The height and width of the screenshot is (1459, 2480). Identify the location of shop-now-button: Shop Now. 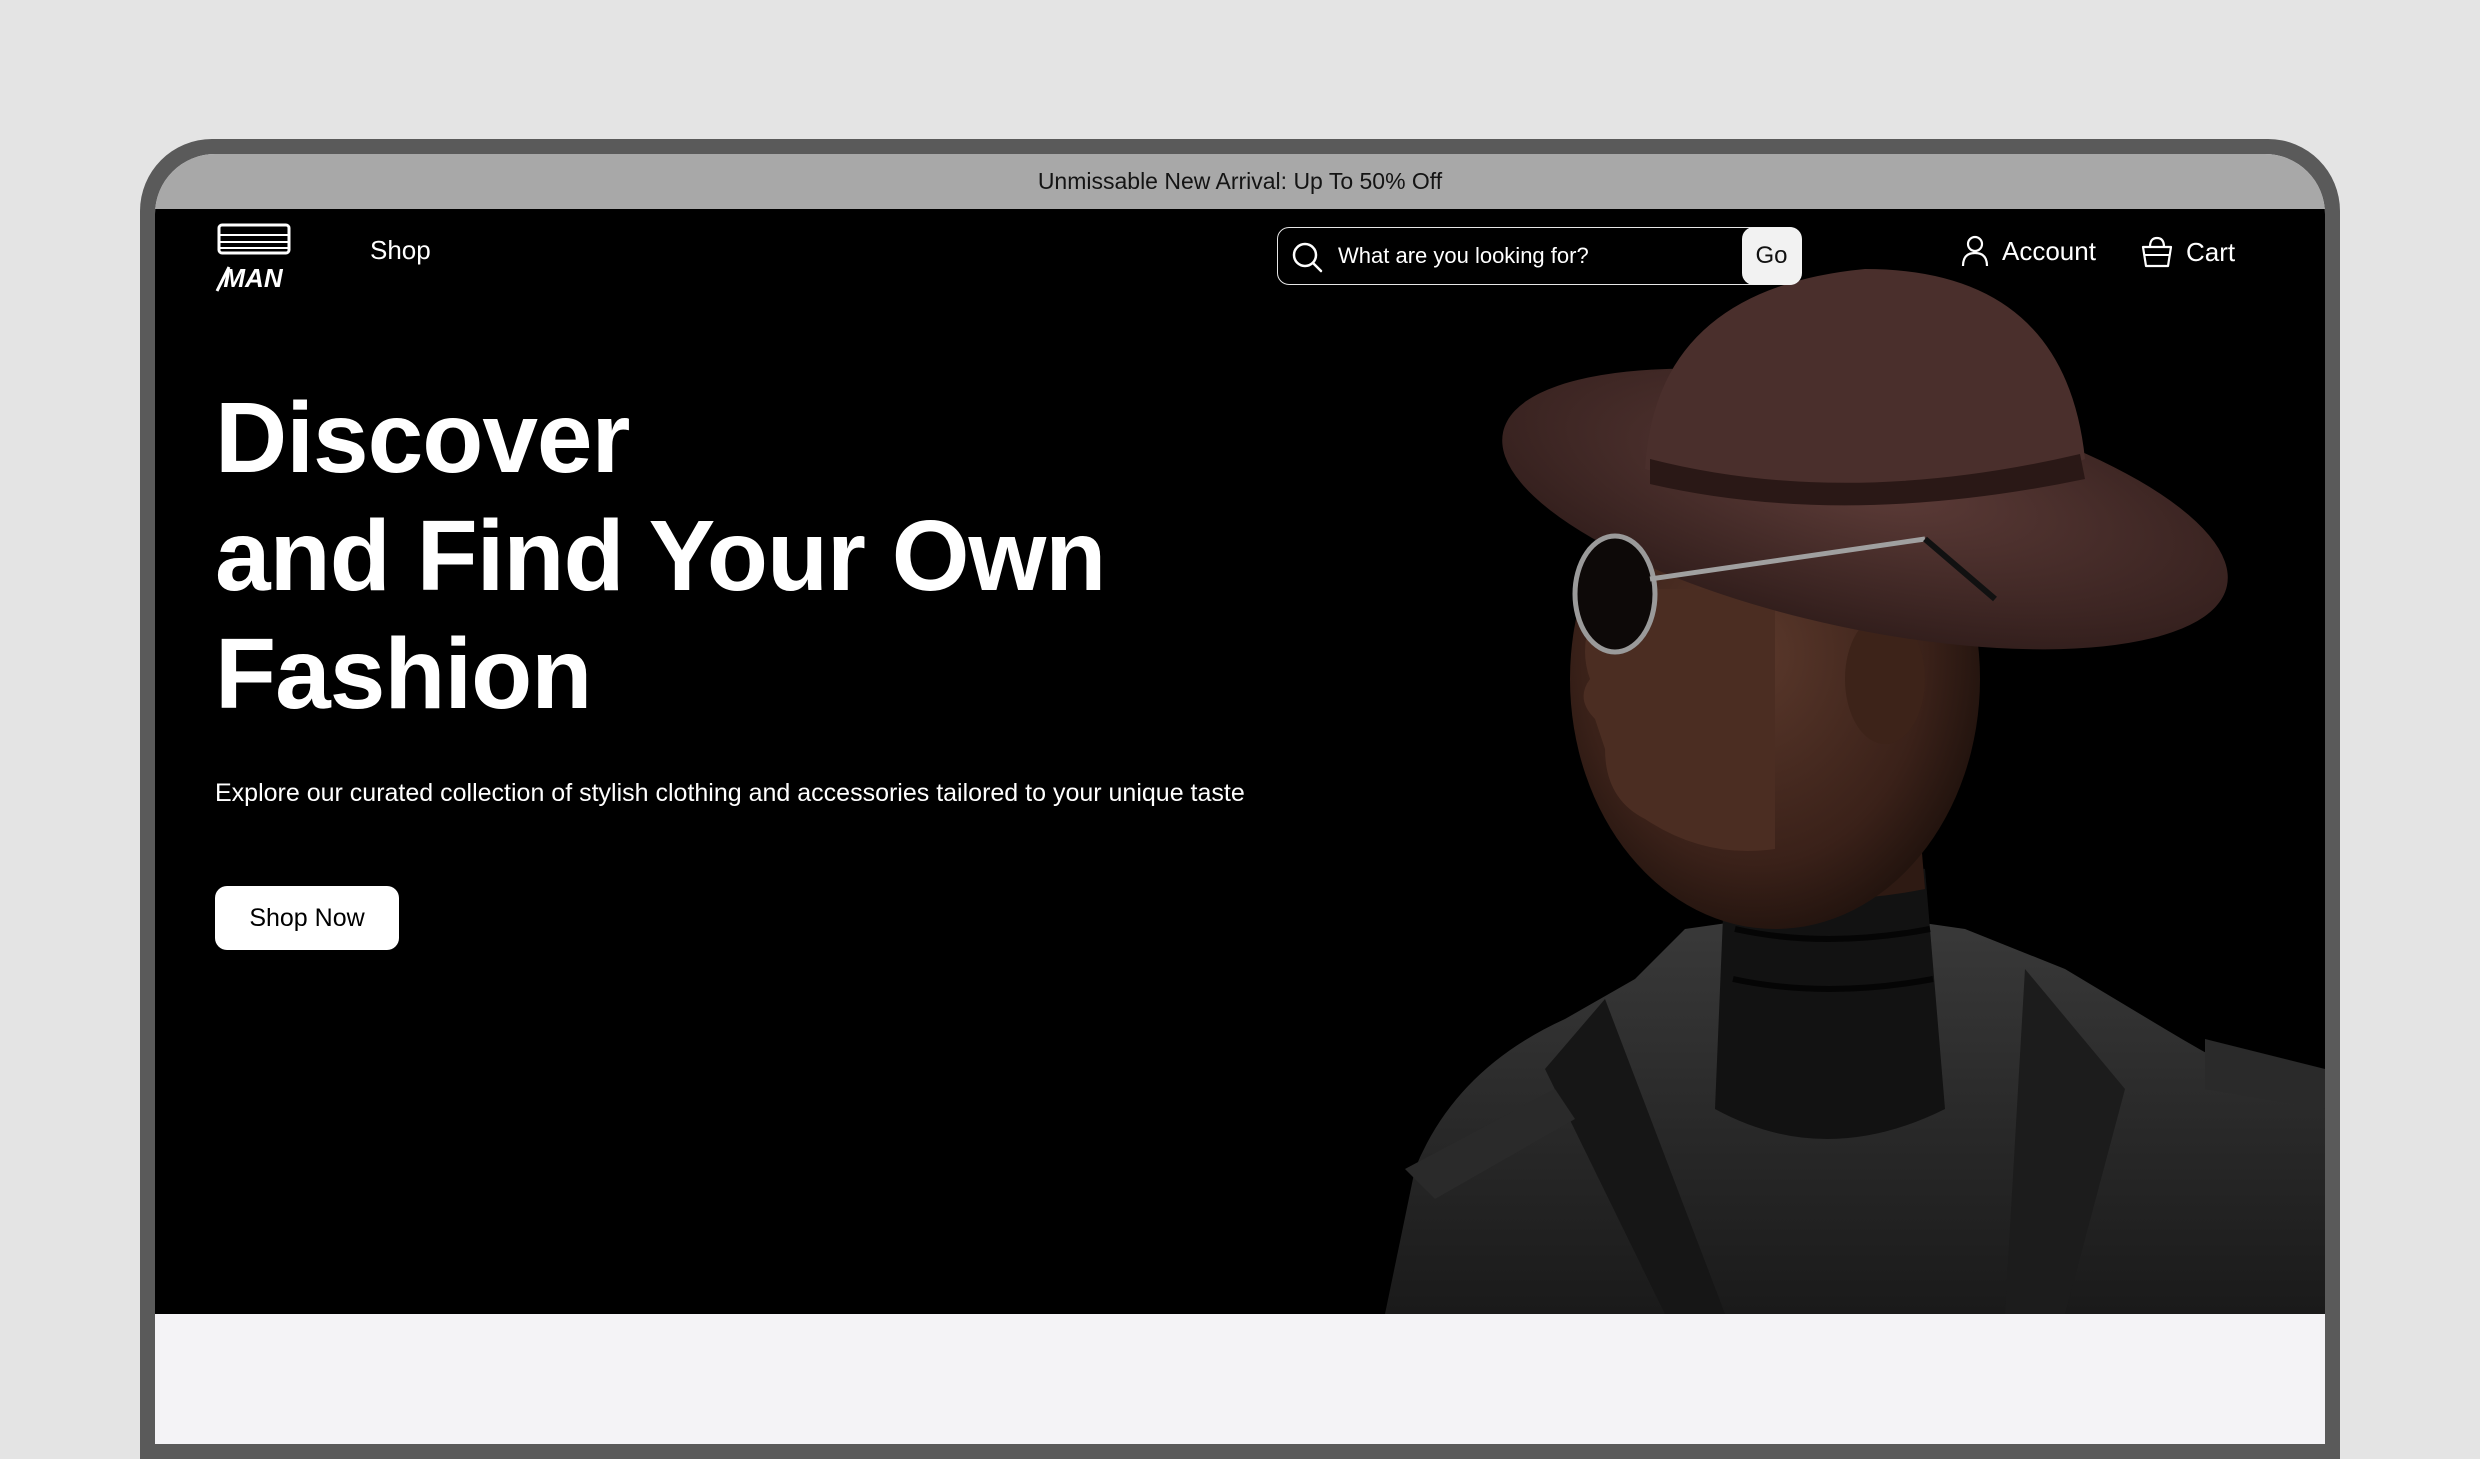
(307, 918).